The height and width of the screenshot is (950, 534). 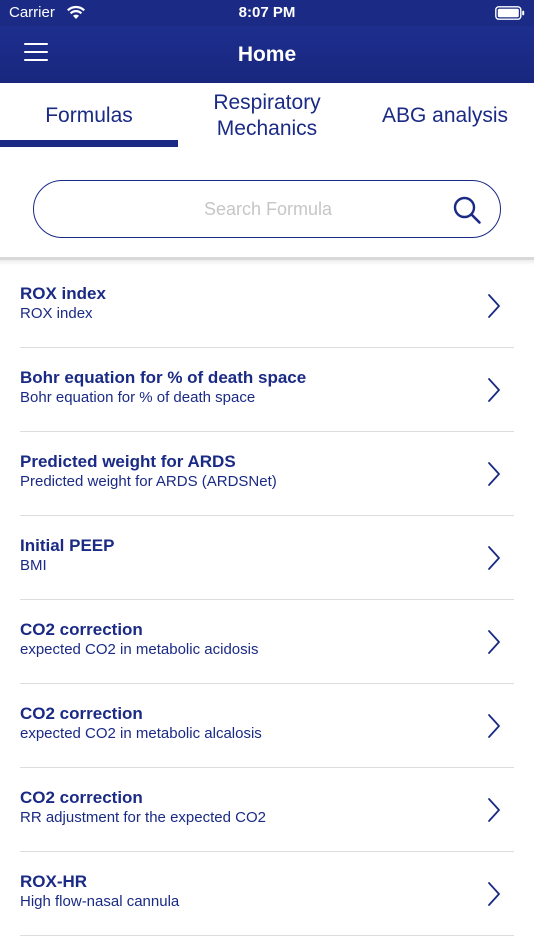 What do you see at coordinates (63, 293) in the screenshot?
I see `formula-title: ROX index` at bounding box center [63, 293].